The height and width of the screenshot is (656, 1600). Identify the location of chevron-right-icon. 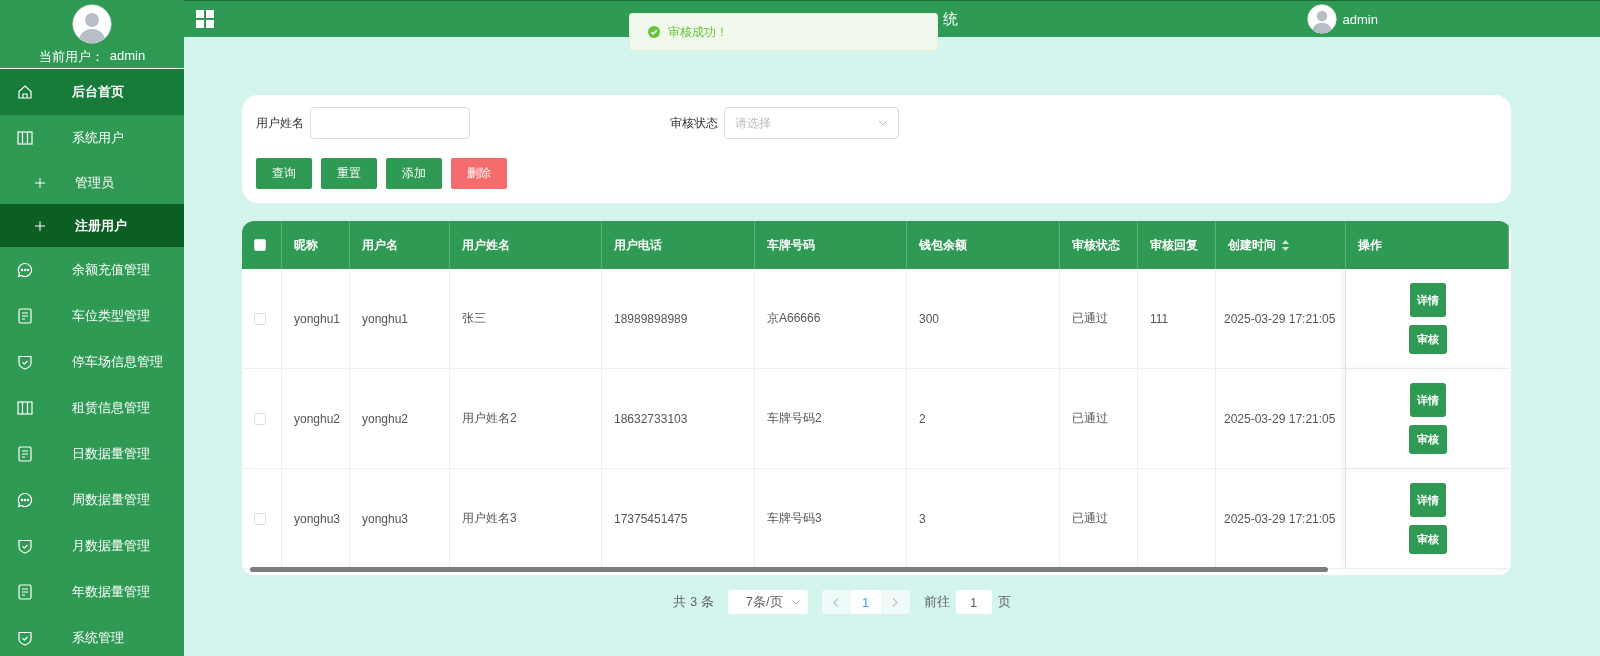
(895, 602).